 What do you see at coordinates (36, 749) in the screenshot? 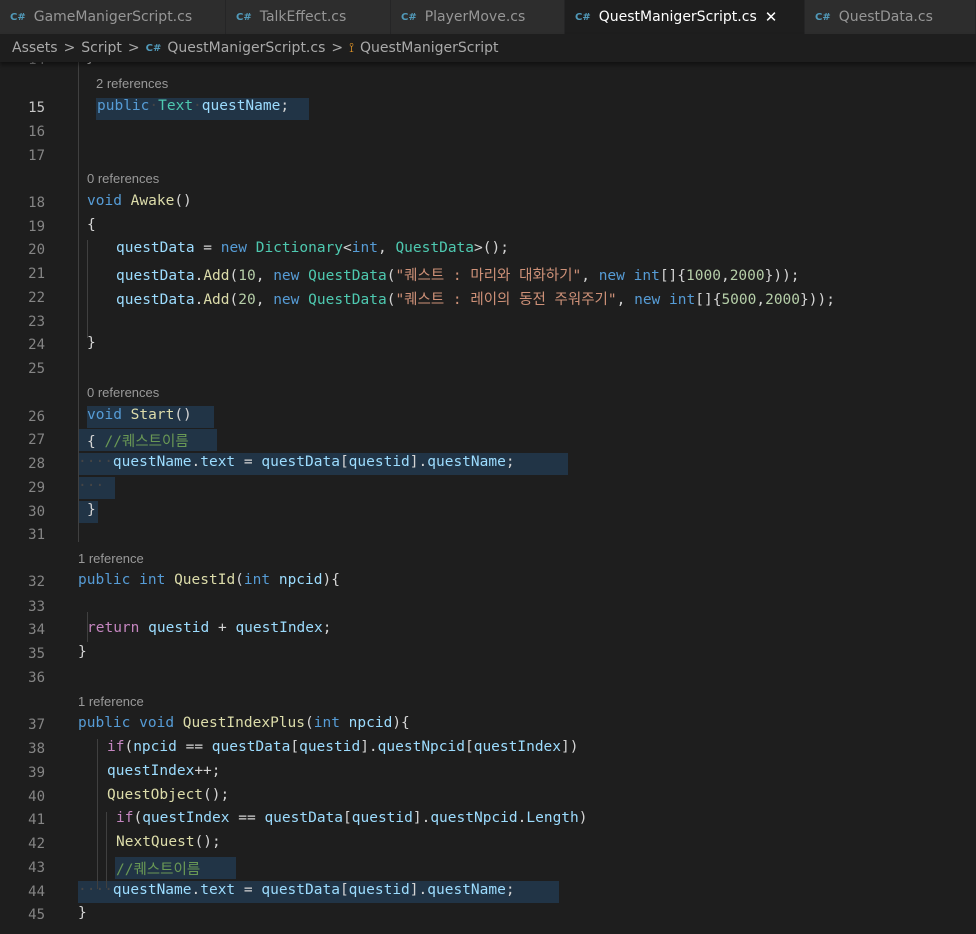
I see `line-number: 38` at bounding box center [36, 749].